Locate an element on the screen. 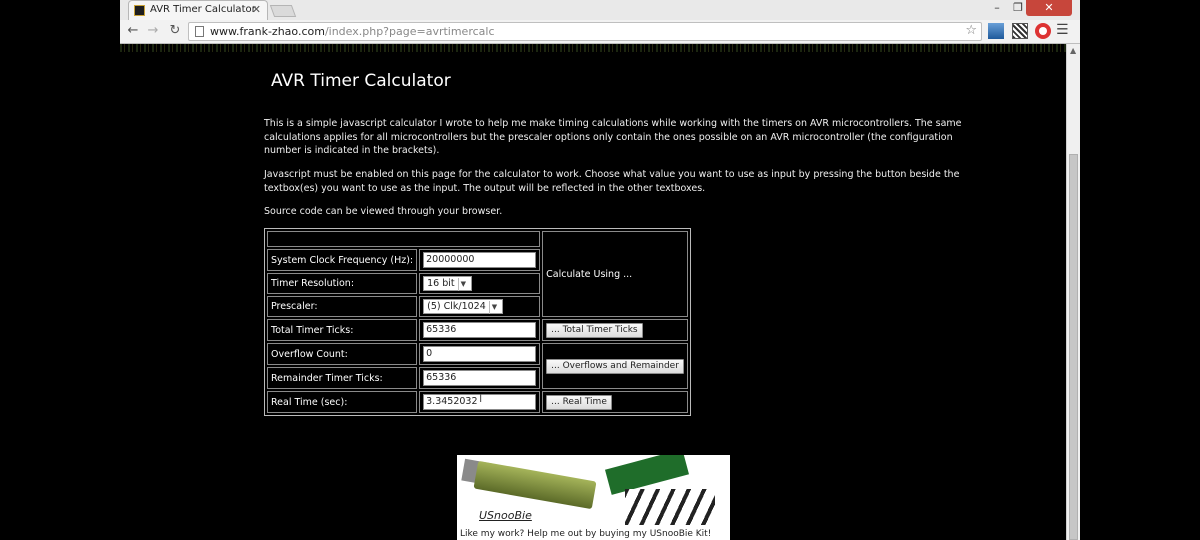  calc-overflows-button: ... Overflows and Remainder is located at coordinates (615, 366).